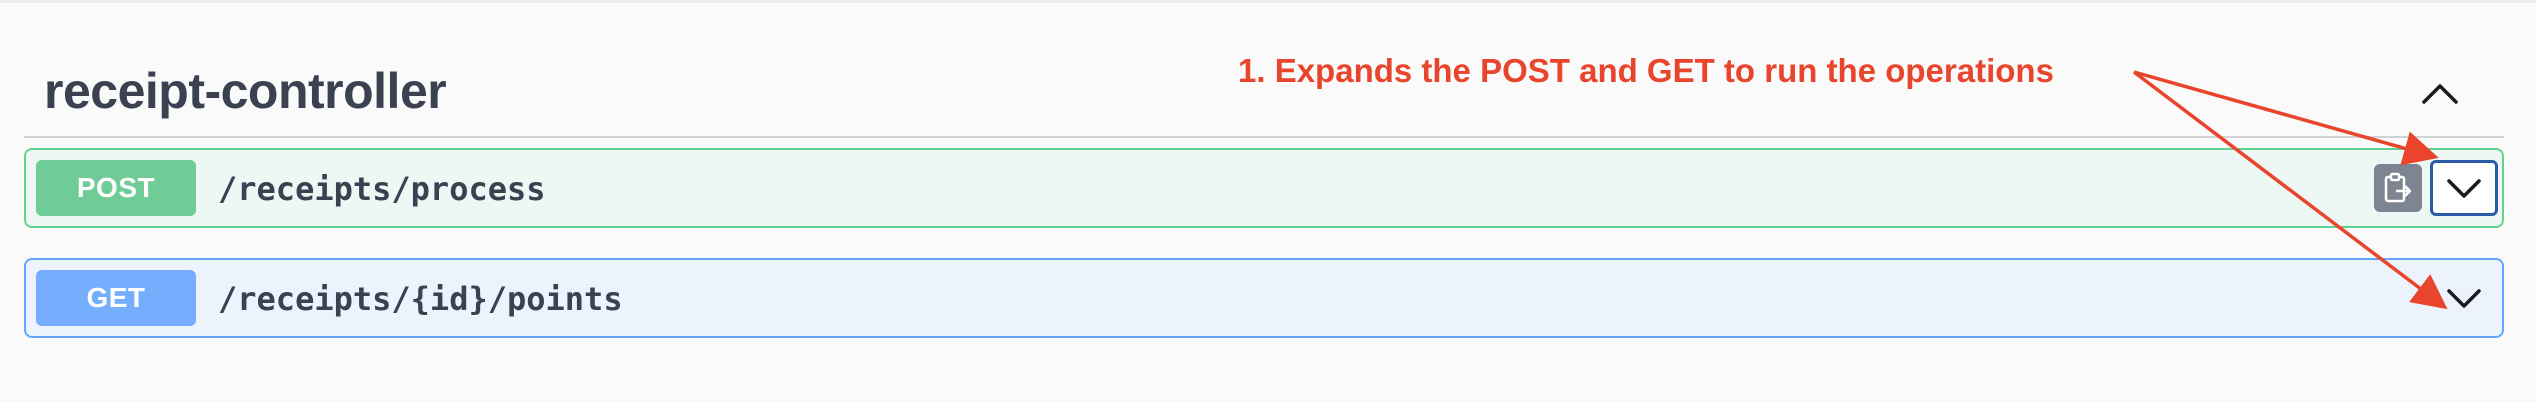  What do you see at coordinates (2398, 188) in the screenshot?
I see `clipboard-copy-icon` at bounding box center [2398, 188].